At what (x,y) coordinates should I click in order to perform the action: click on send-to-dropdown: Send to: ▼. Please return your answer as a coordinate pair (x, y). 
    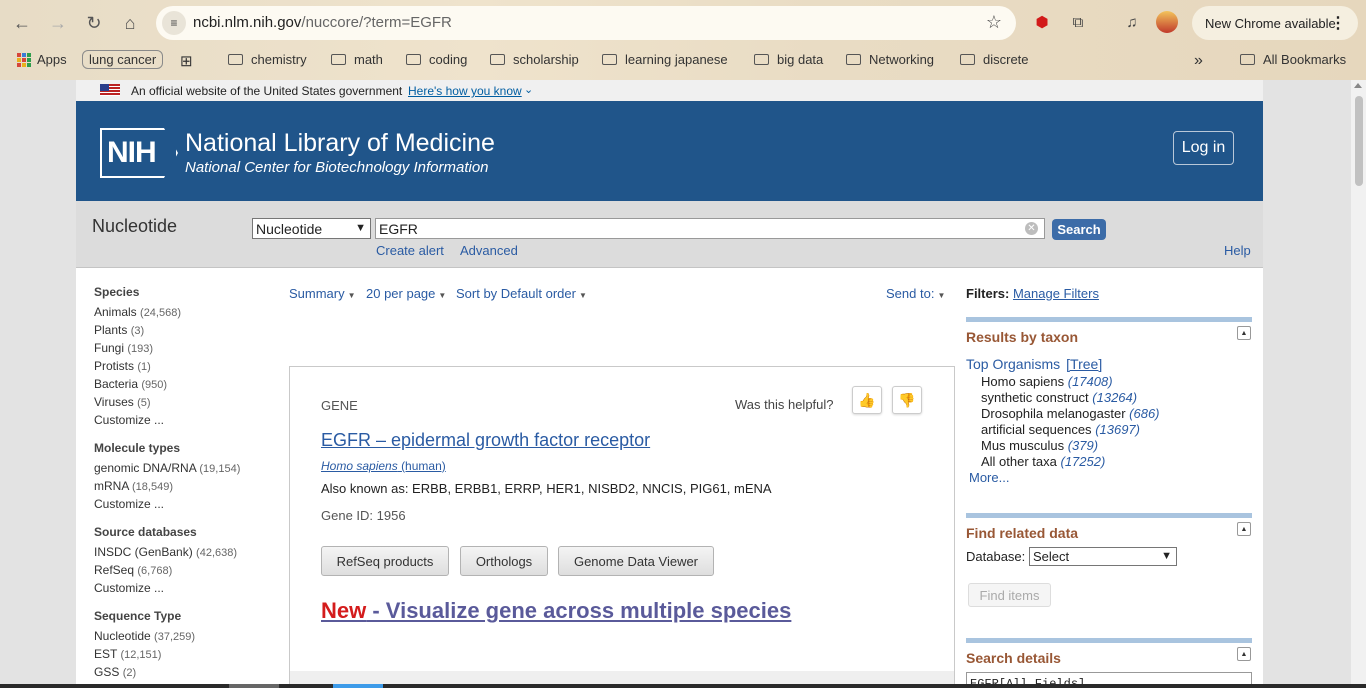
    Looking at the image, I should click on (915, 293).